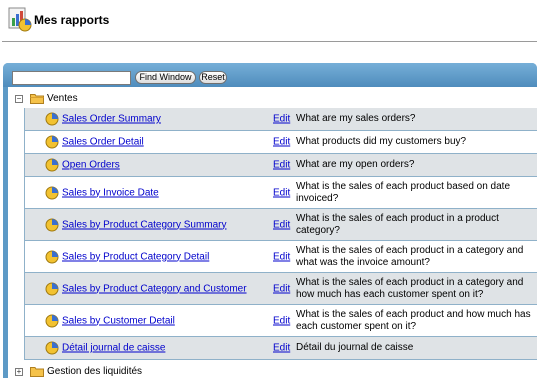  What do you see at coordinates (118, 320) in the screenshot?
I see `report-link: Sales by Customer Detail` at bounding box center [118, 320].